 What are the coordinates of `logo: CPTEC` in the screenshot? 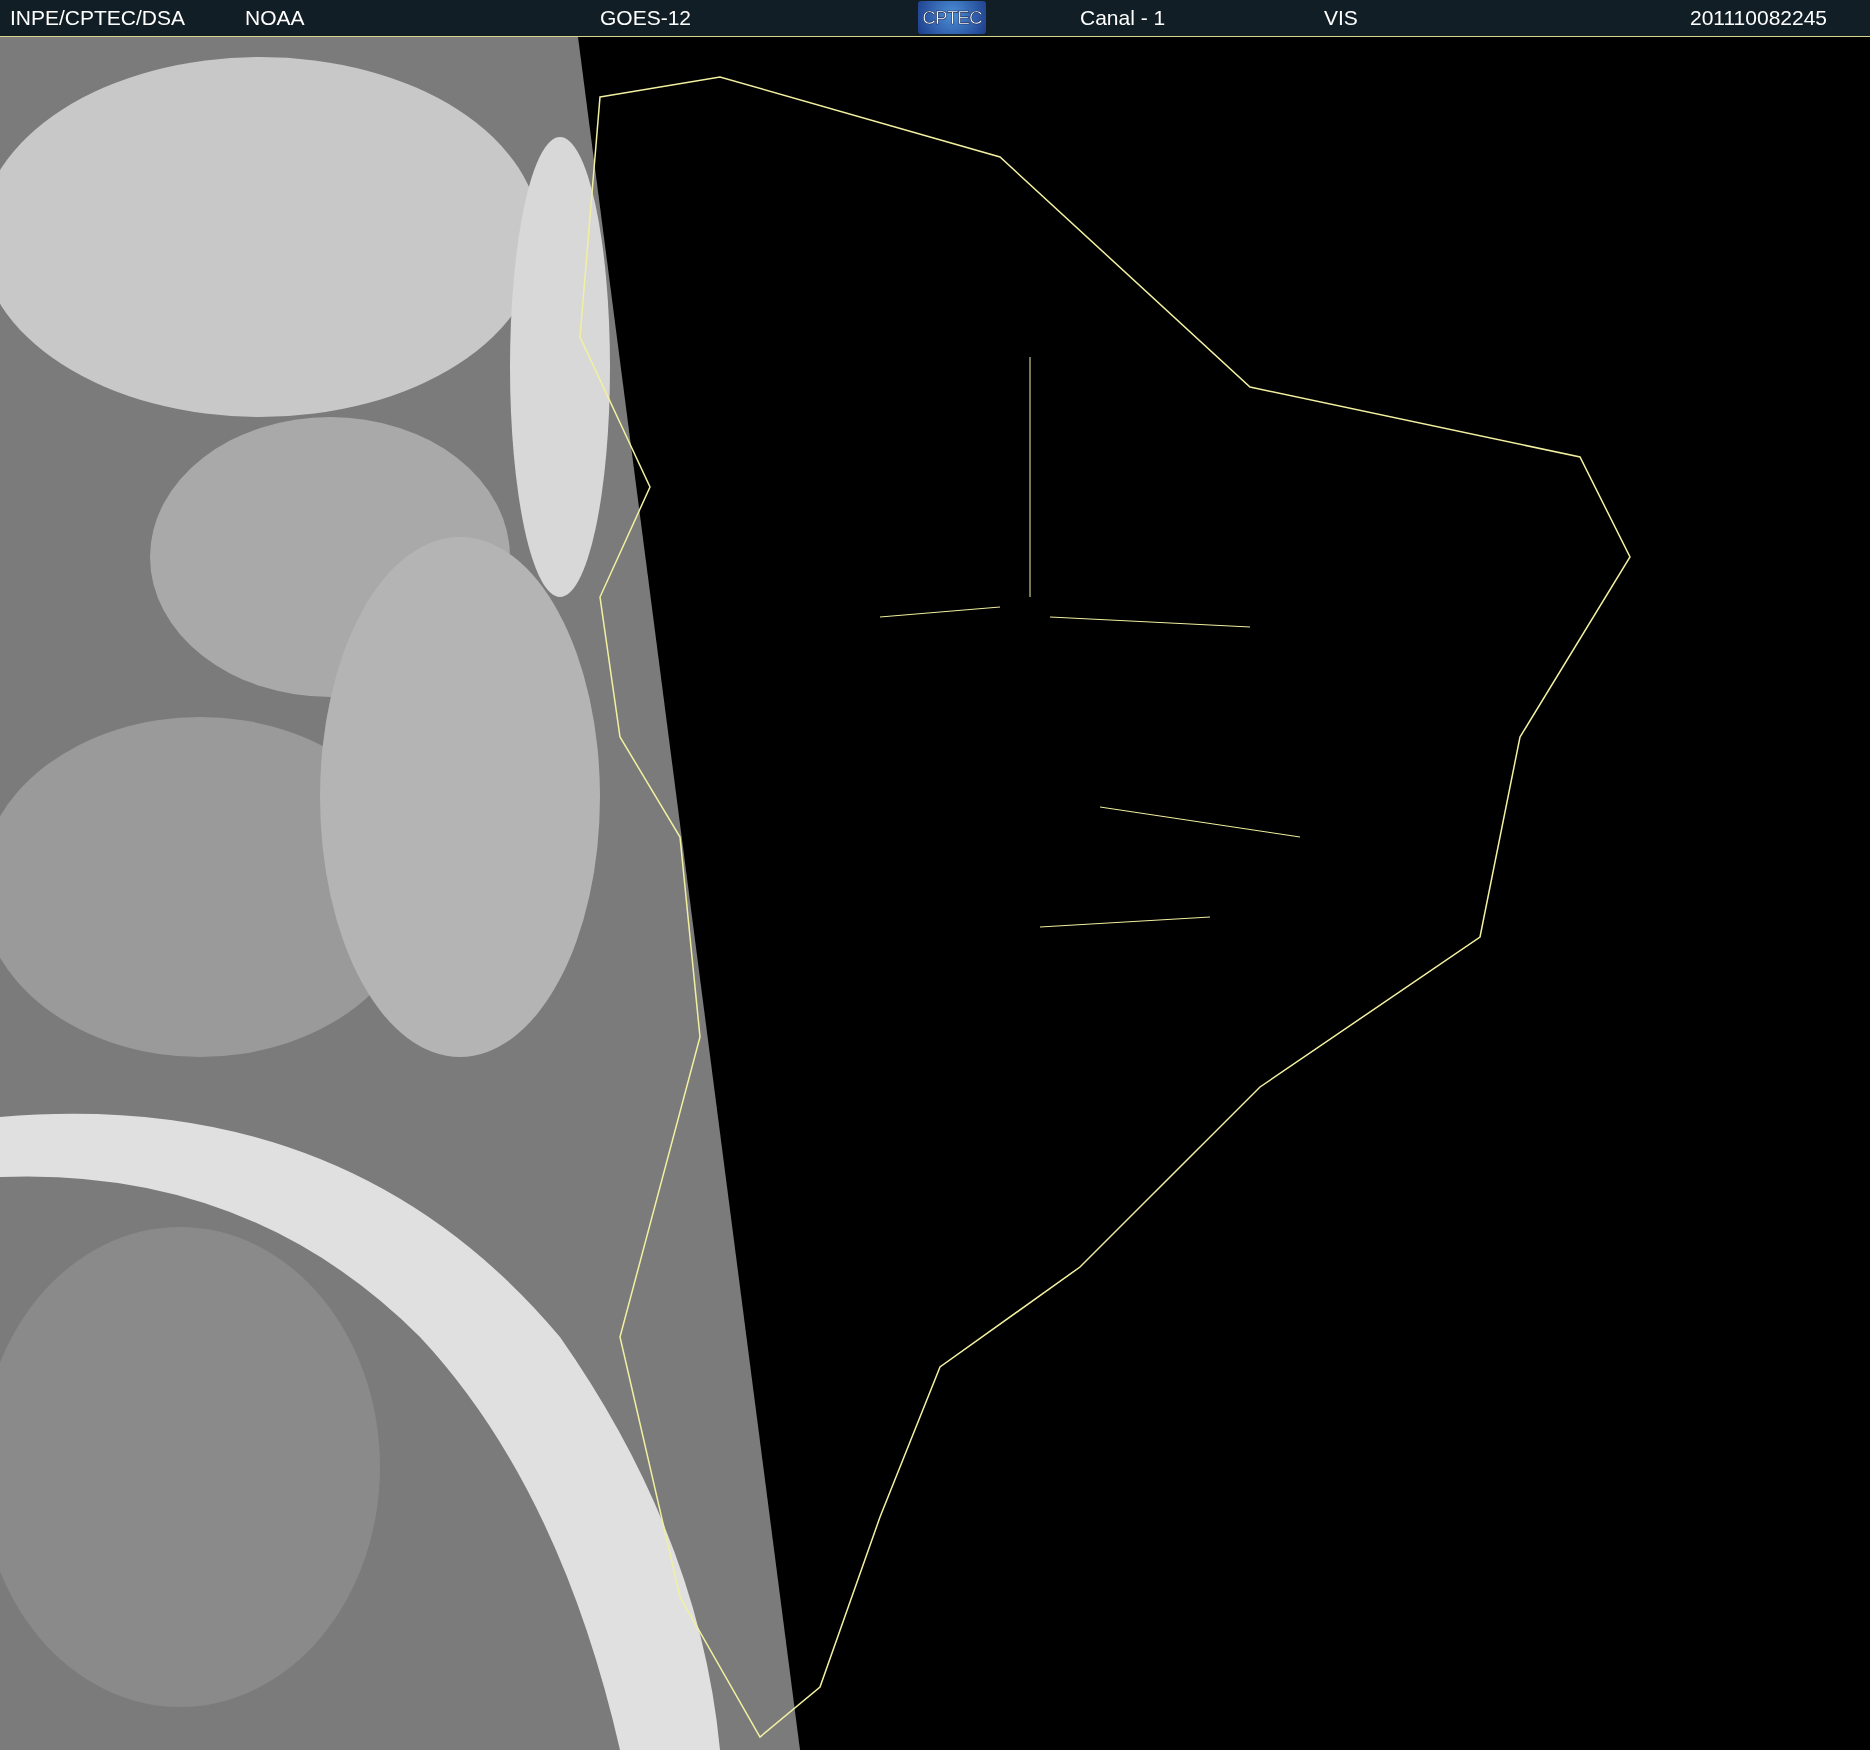 It's located at (952, 17).